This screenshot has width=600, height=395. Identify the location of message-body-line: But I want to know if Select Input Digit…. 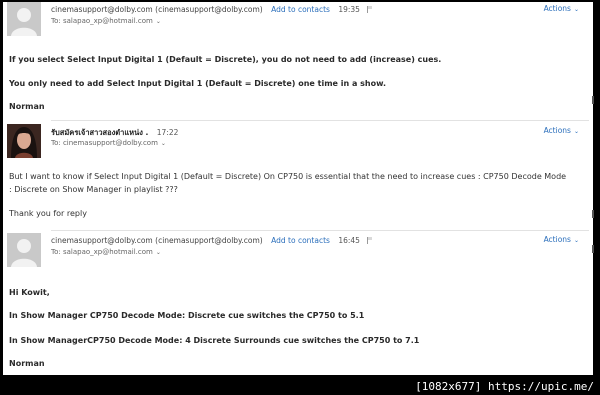
(288, 183).